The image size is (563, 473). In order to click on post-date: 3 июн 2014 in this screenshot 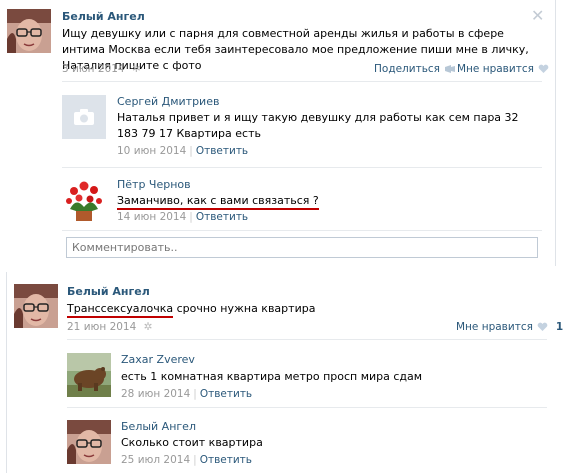, I will do `click(93, 69)`.